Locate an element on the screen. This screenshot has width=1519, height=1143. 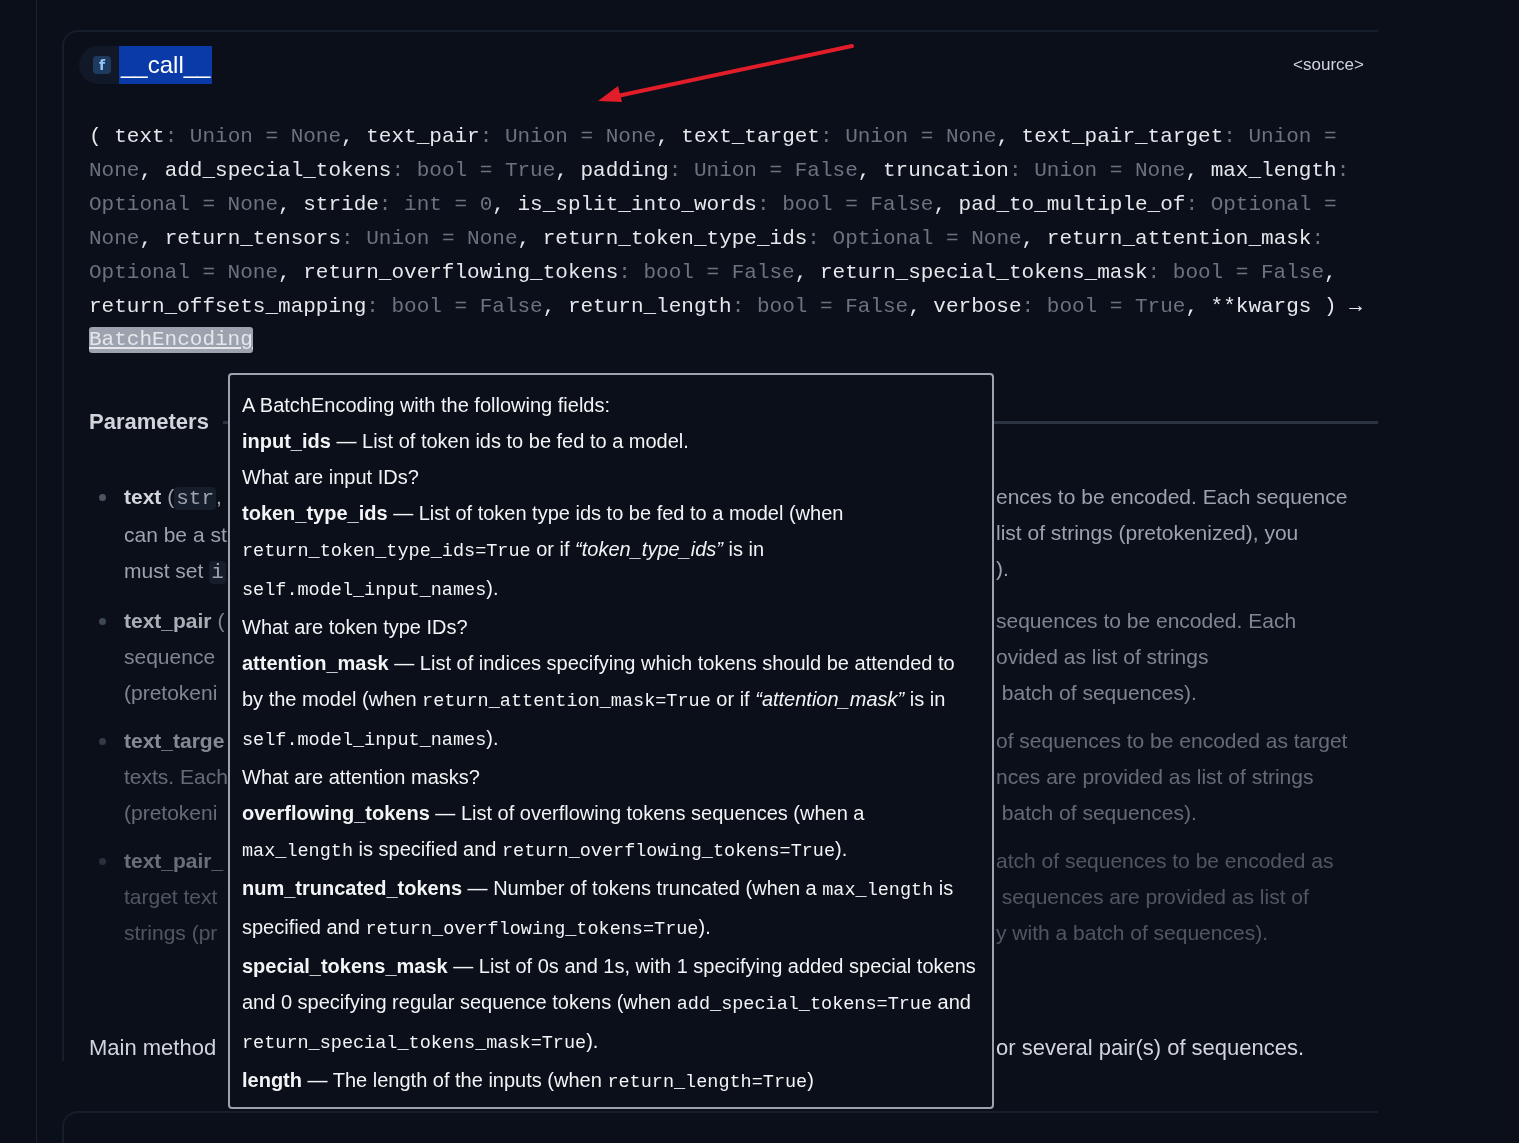
source-link: <source> is located at coordinates (1328, 65).